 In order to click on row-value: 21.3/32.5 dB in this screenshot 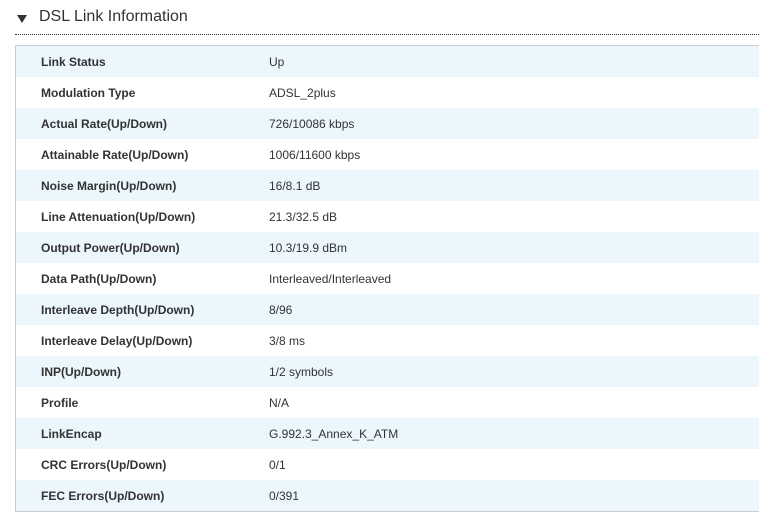, I will do `click(303, 216)`.